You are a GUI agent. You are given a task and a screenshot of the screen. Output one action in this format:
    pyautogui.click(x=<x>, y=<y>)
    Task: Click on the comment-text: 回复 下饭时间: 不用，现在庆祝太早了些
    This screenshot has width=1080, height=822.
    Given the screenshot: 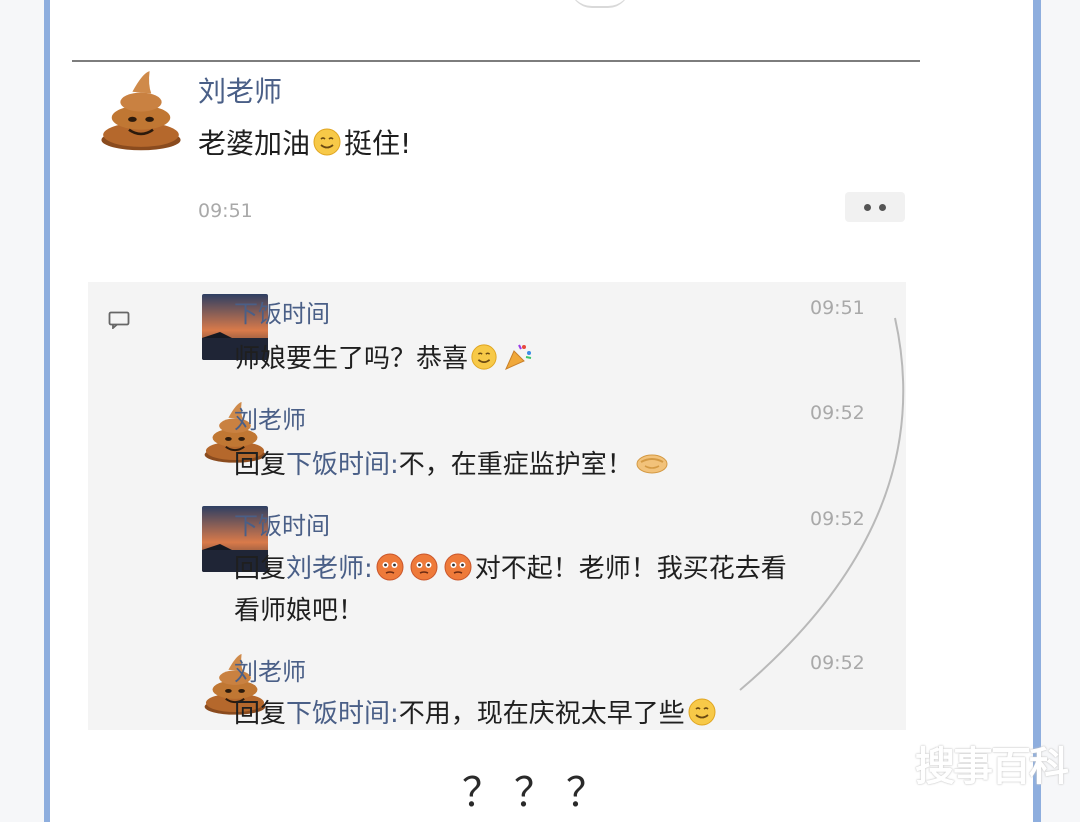 What is the action you would take?
    pyautogui.click(x=476, y=711)
    